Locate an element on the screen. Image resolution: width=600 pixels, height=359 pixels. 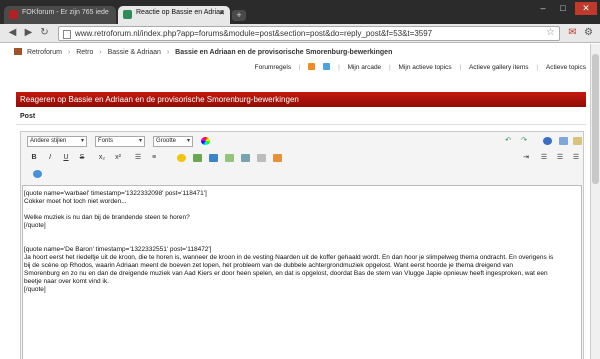
link-icon is located at coordinates (197, 158).